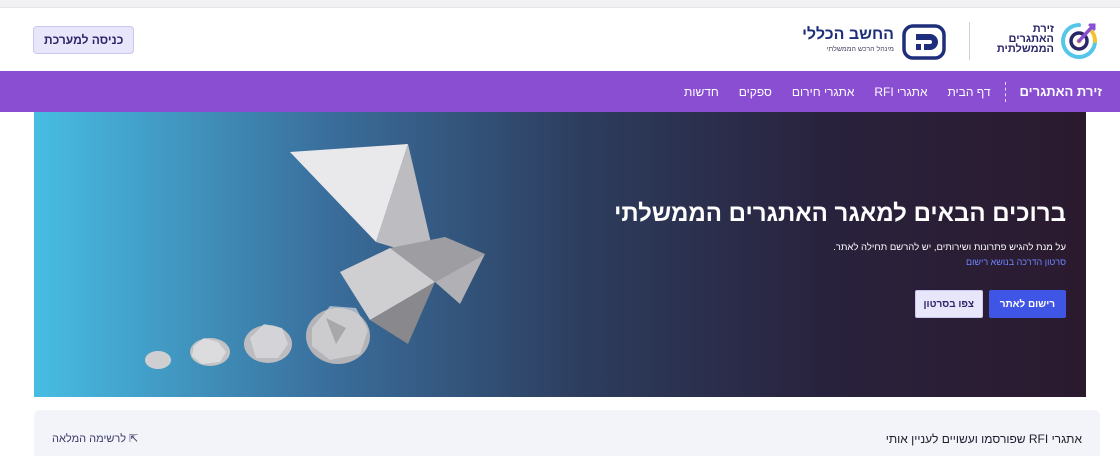  I want to click on zirat-logo: זירת האתגרים הממשלתית, so click(1043, 42).